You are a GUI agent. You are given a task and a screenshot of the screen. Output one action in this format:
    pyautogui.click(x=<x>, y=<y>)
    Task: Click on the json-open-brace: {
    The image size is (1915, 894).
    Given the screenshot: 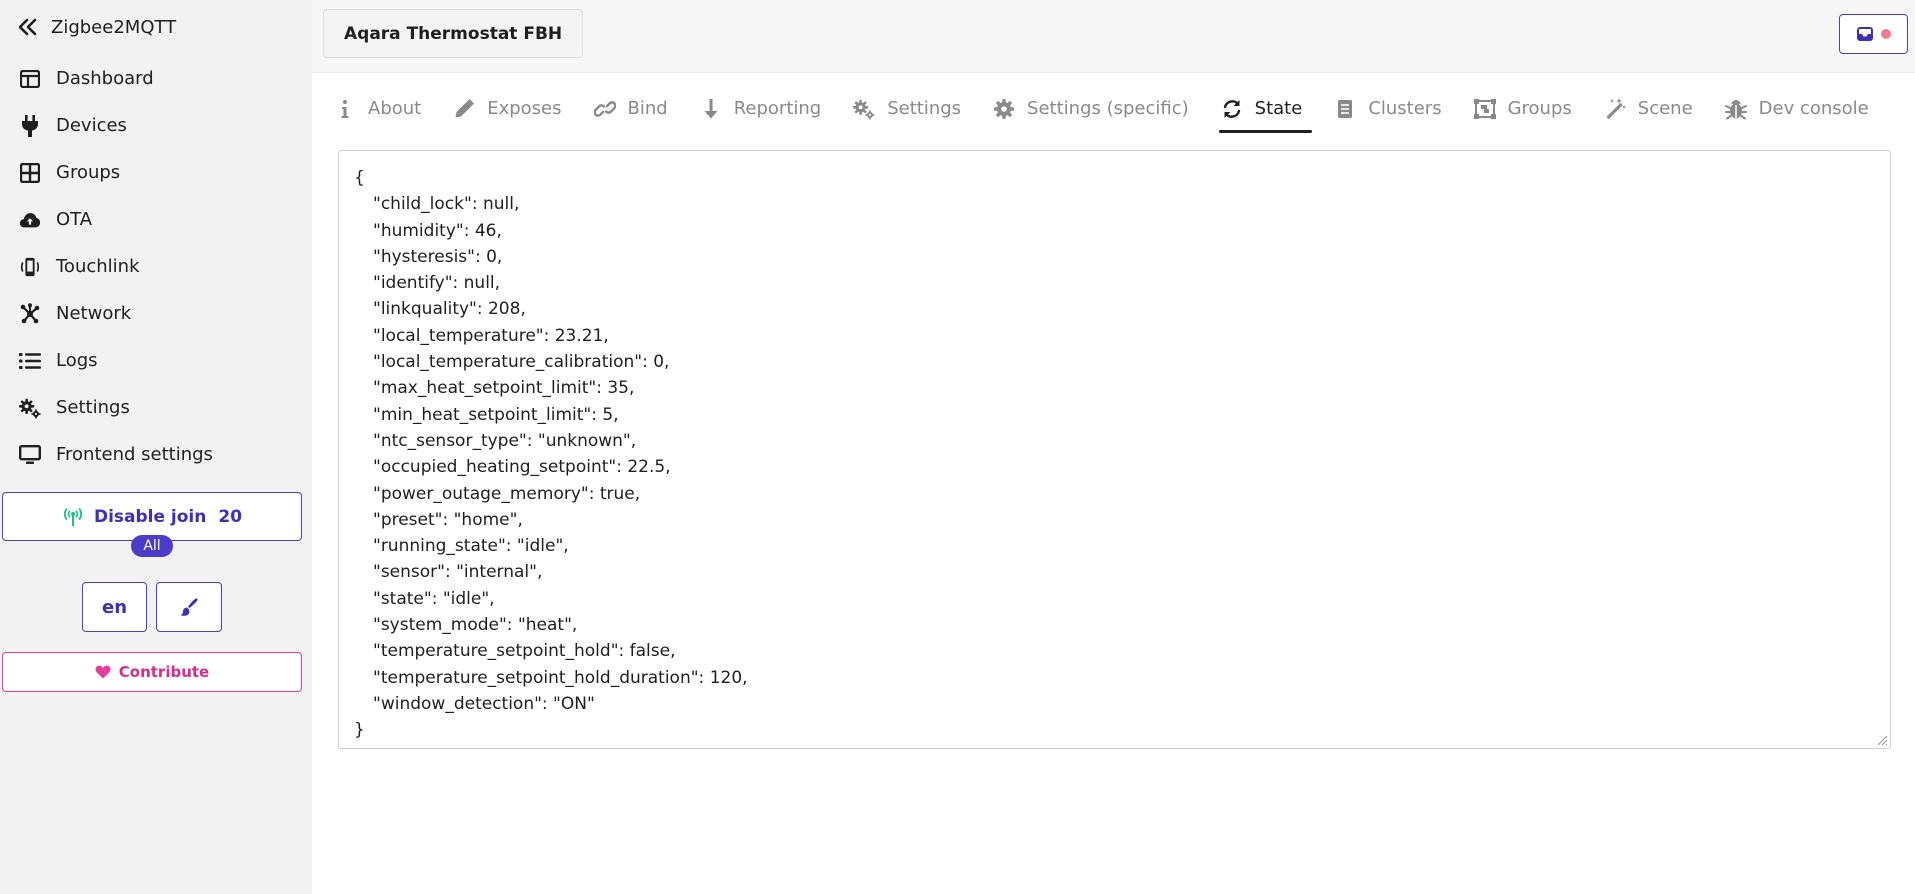 What is the action you would take?
    pyautogui.click(x=359, y=178)
    